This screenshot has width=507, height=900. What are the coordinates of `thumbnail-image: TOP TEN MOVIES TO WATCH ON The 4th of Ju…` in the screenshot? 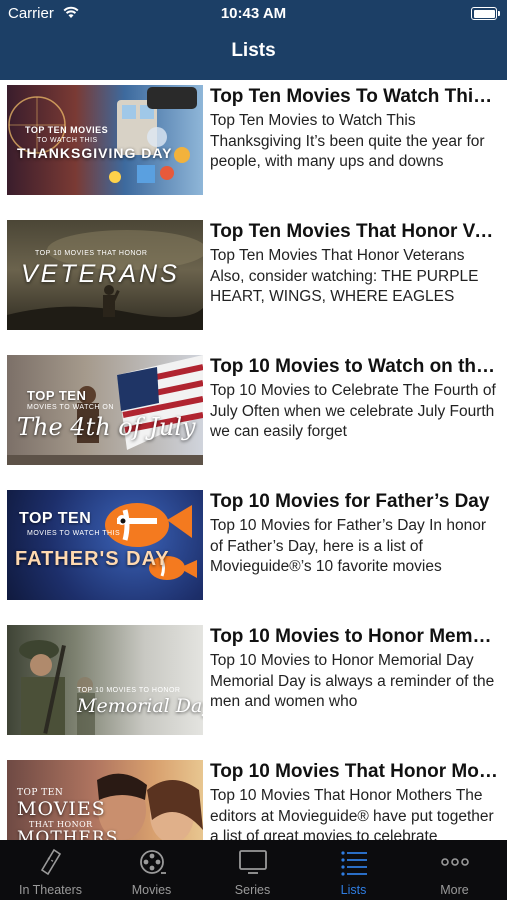 It's located at (105, 410).